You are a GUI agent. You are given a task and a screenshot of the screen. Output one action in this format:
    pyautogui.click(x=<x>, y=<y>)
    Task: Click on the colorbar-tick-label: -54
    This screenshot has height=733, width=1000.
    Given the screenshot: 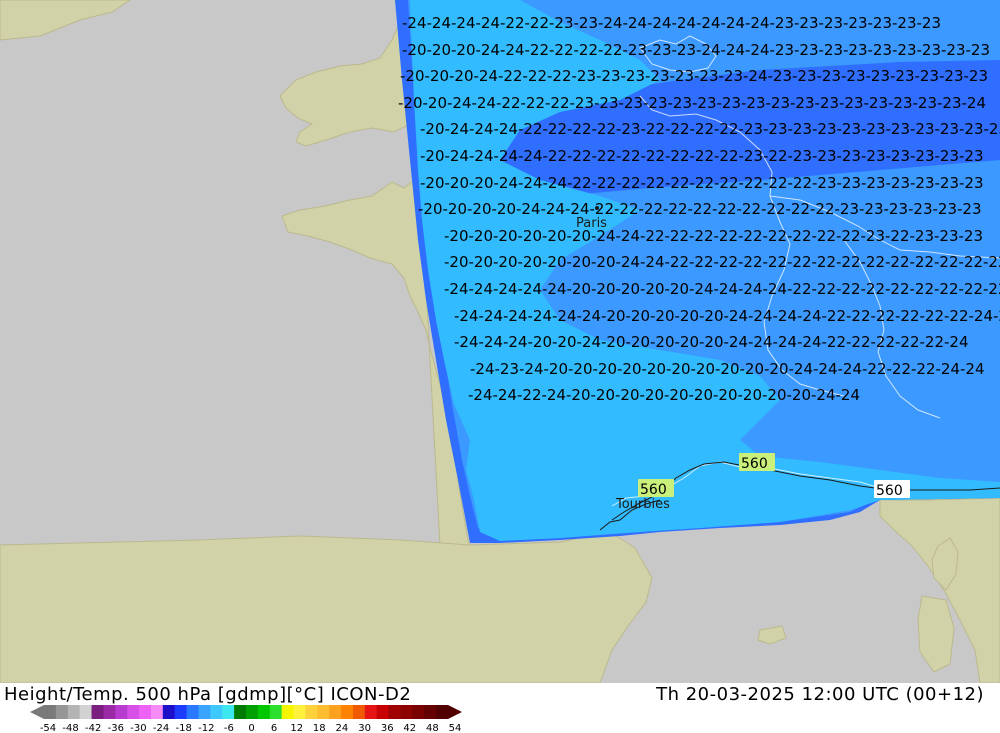 What is the action you would take?
    pyautogui.click(x=48, y=728)
    